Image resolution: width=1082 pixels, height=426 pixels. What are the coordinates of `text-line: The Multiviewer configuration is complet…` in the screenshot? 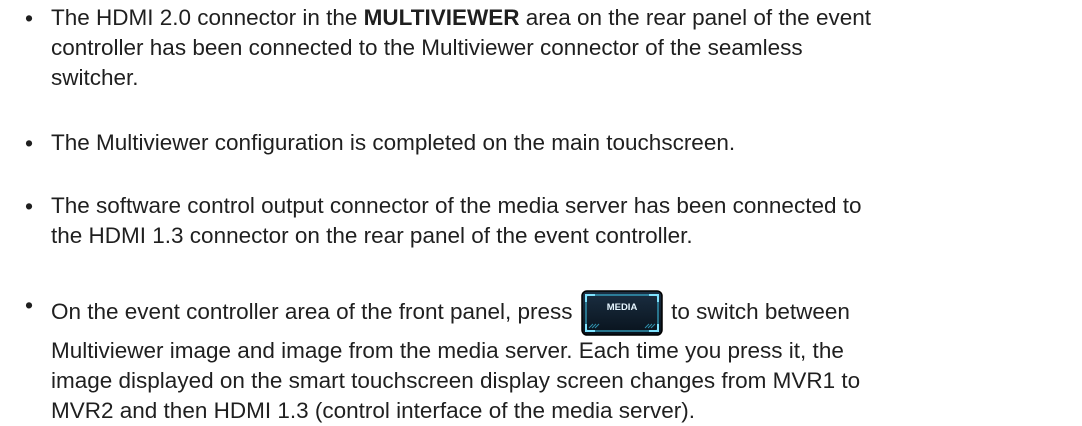 It's located at (393, 142).